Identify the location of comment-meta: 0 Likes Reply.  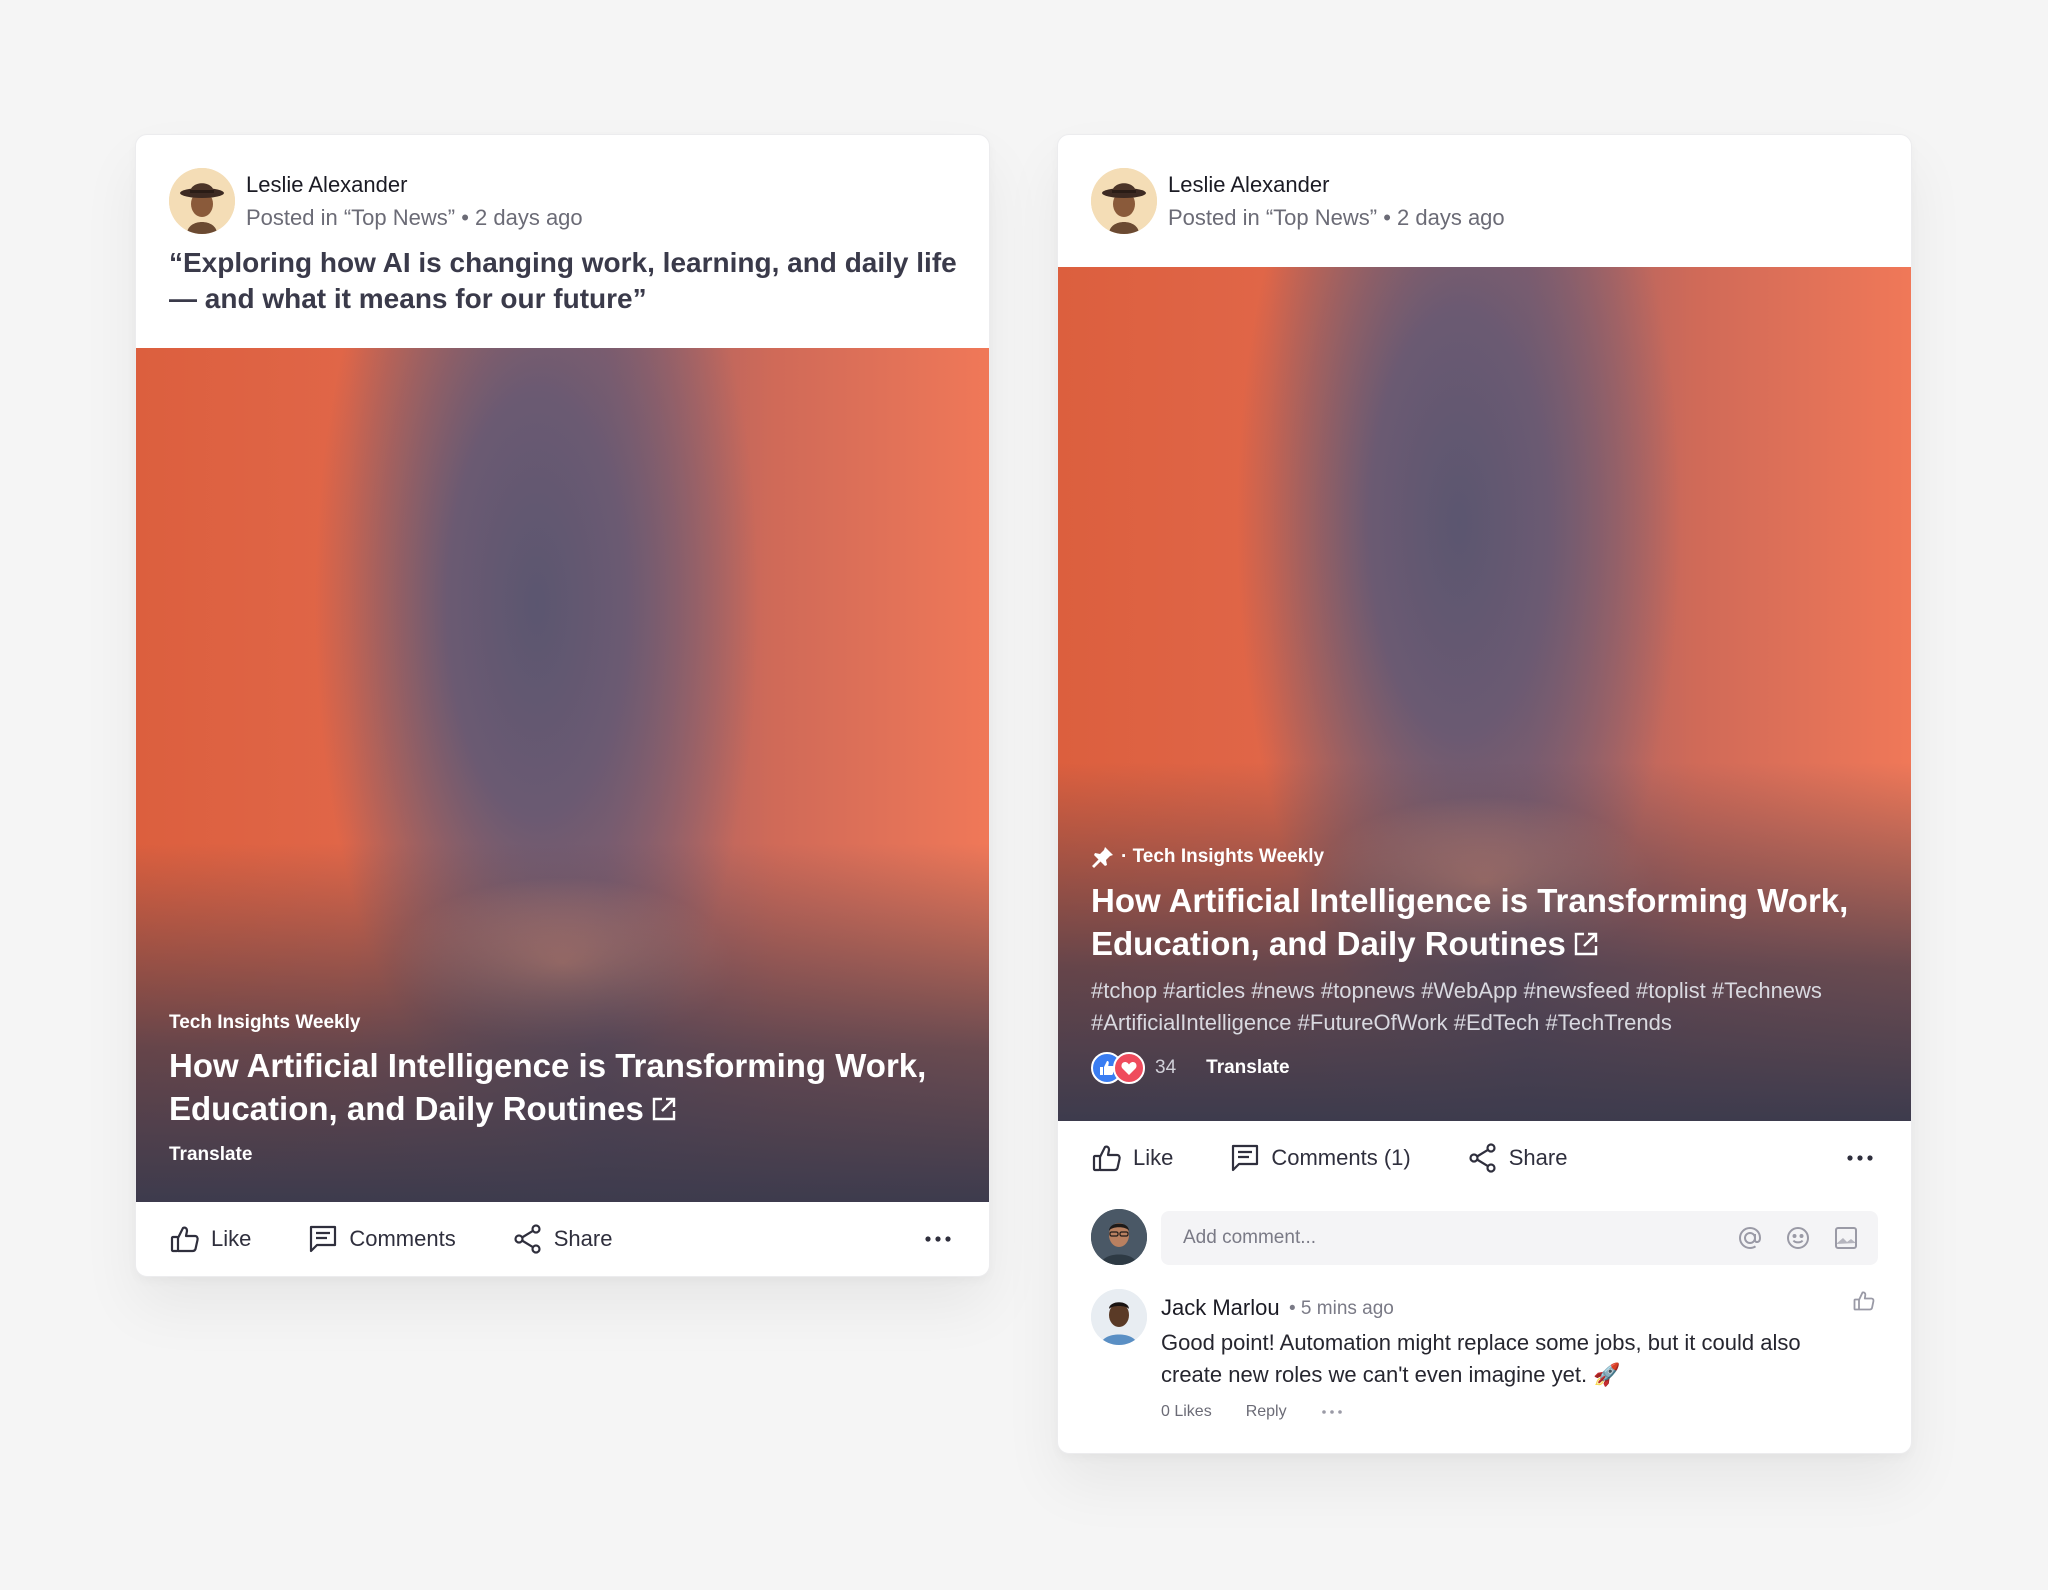
(1252, 1412).